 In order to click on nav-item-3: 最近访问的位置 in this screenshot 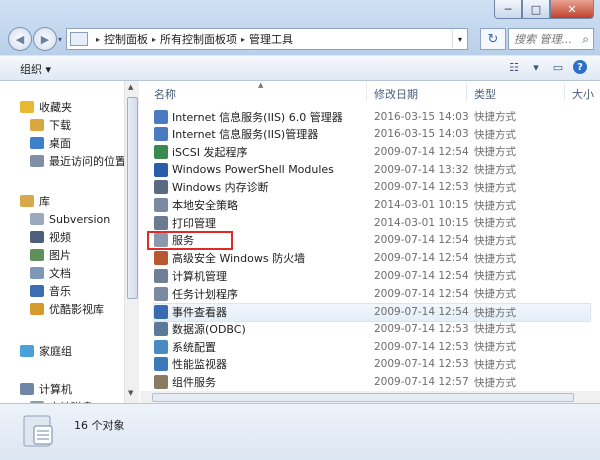, I will do `click(78, 161)`.